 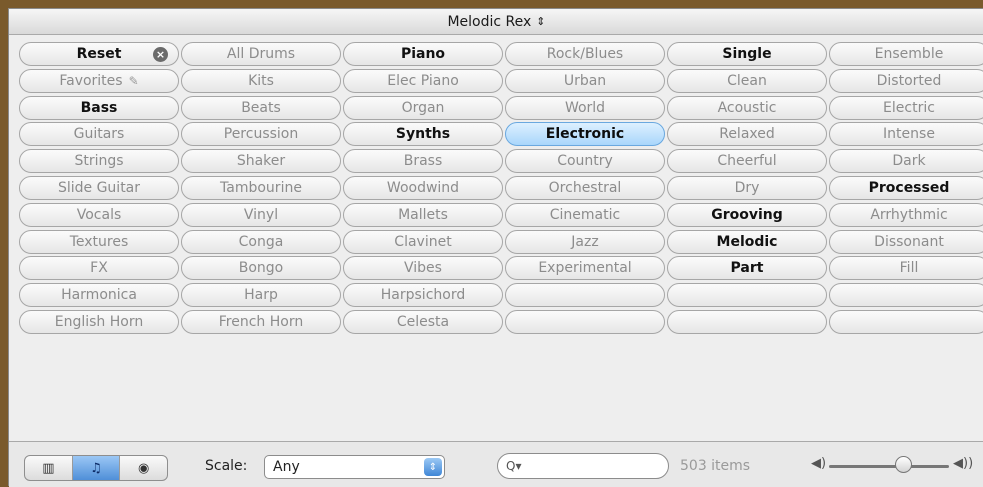 What do you see at coordinates (585, 80) in the screenshot?
I see `keyword-button-urban: Urban` at bounding box center [585, 80].